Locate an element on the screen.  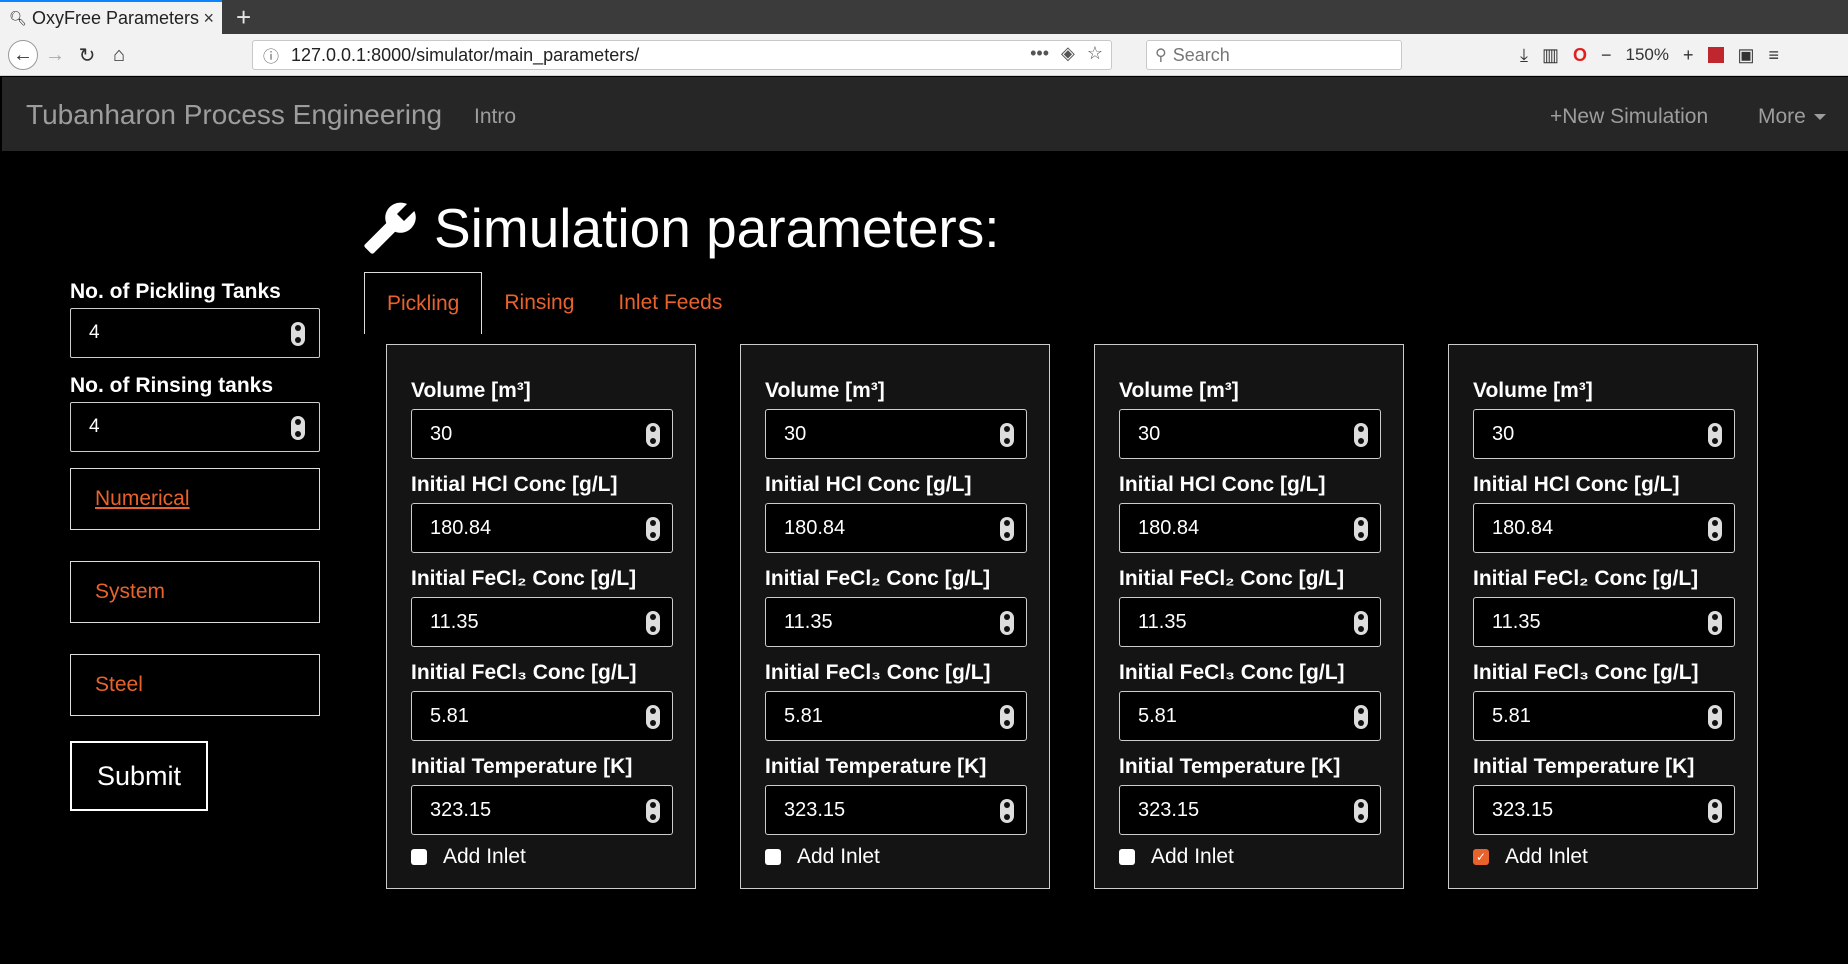
tab-inlet-feeds: Inlet Feeds is located at coordinates (670, 303).